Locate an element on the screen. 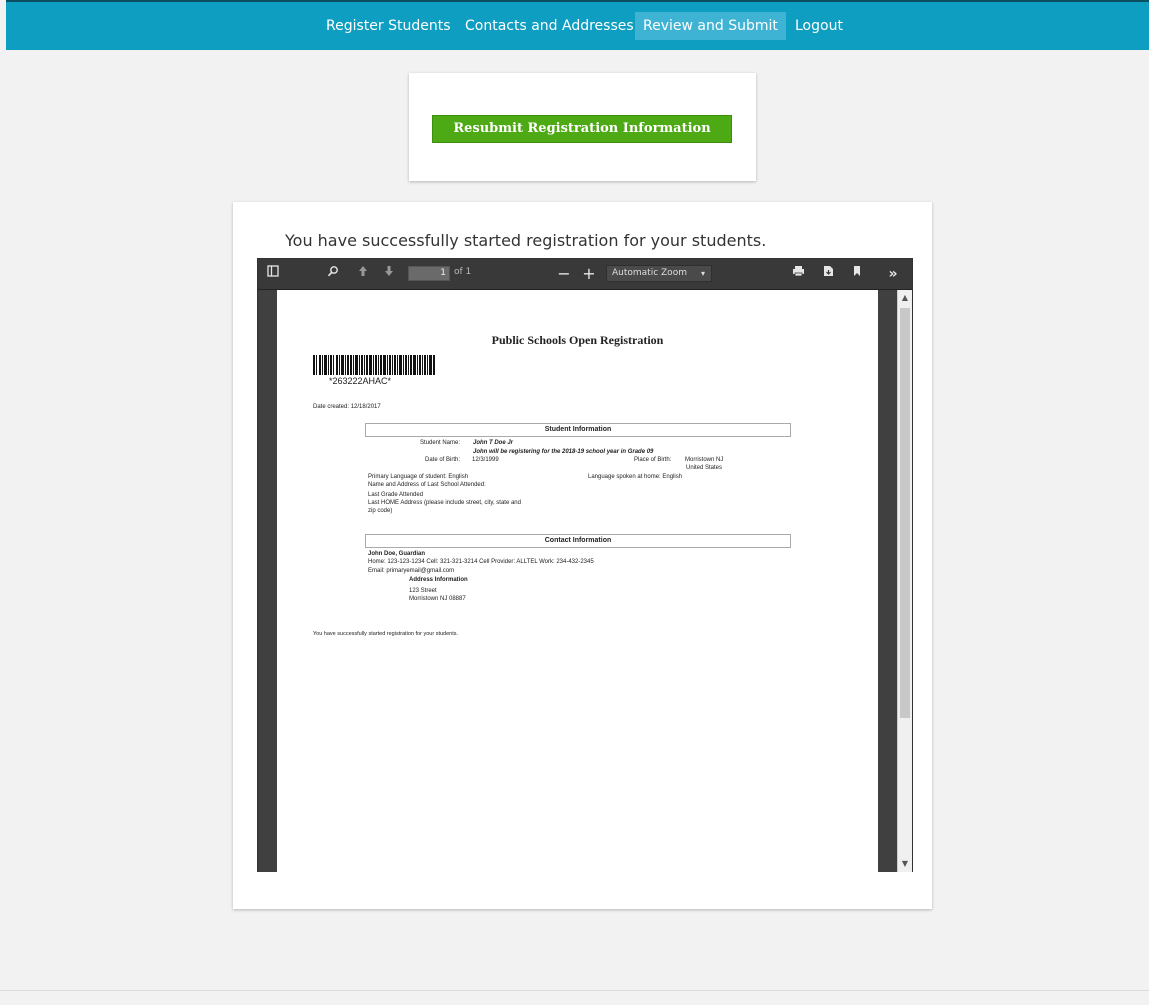 The height and width of the screenshot is (1005, 1149). guardian-email: Email: primaryemail@gmail.com is located at coordinates (411, 571).